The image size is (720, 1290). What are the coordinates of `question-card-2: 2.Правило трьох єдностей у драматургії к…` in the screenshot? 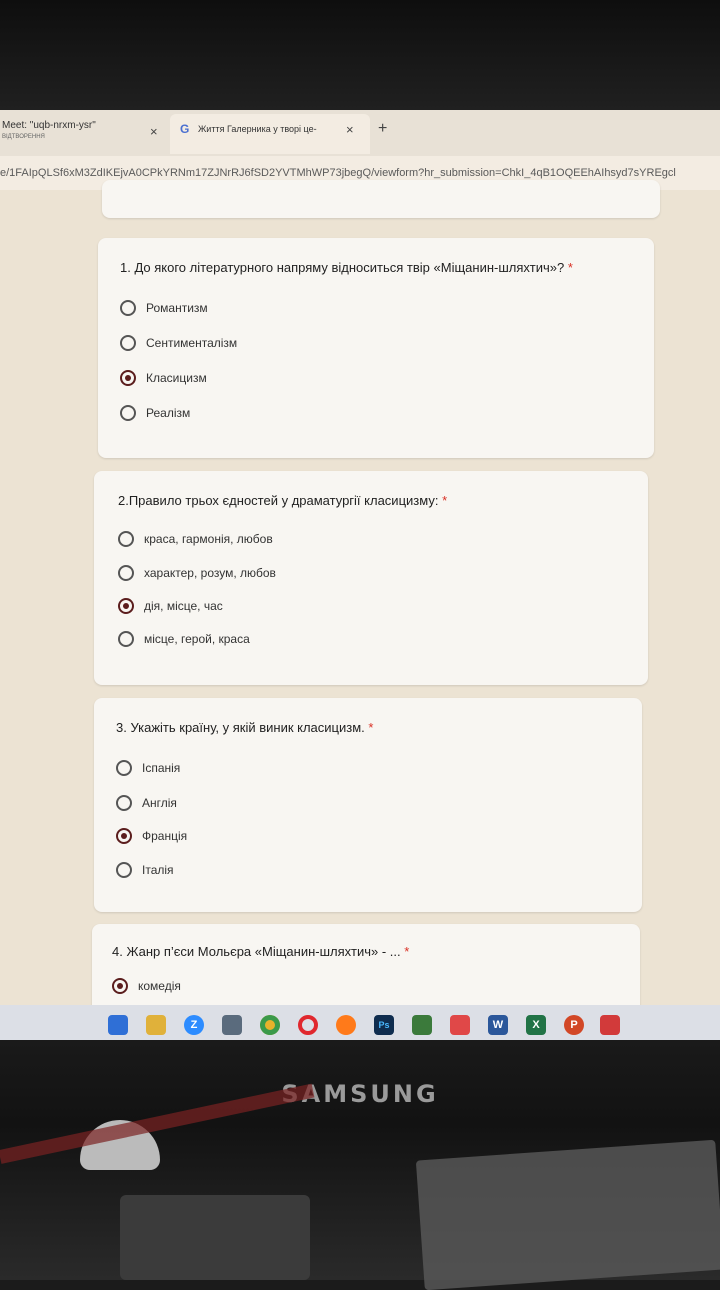 It's located at (371, 578).